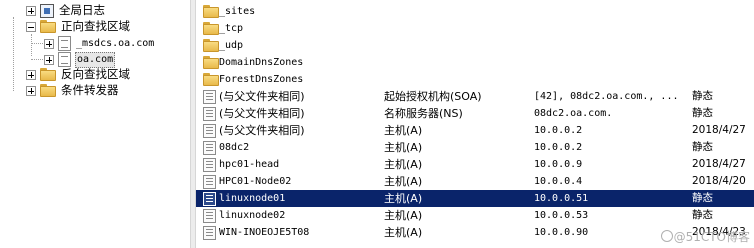 Image resolution: width=754 pixels, height=248 pixels. What do you see at coordinates (252, 198) in the screenshot?
I see `record-name: linuxnode01` at bounding box center [252, 198].